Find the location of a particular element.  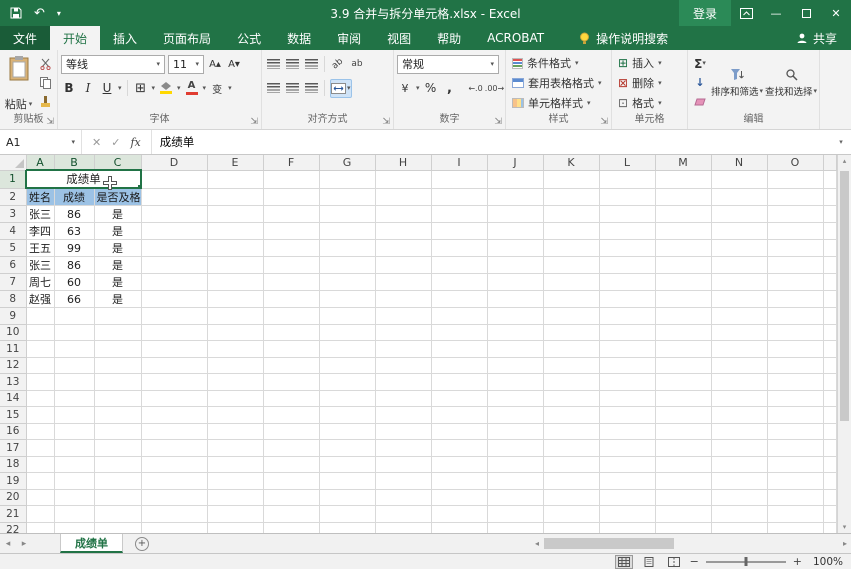

cell-N19 is located at coordinates (739, 481).